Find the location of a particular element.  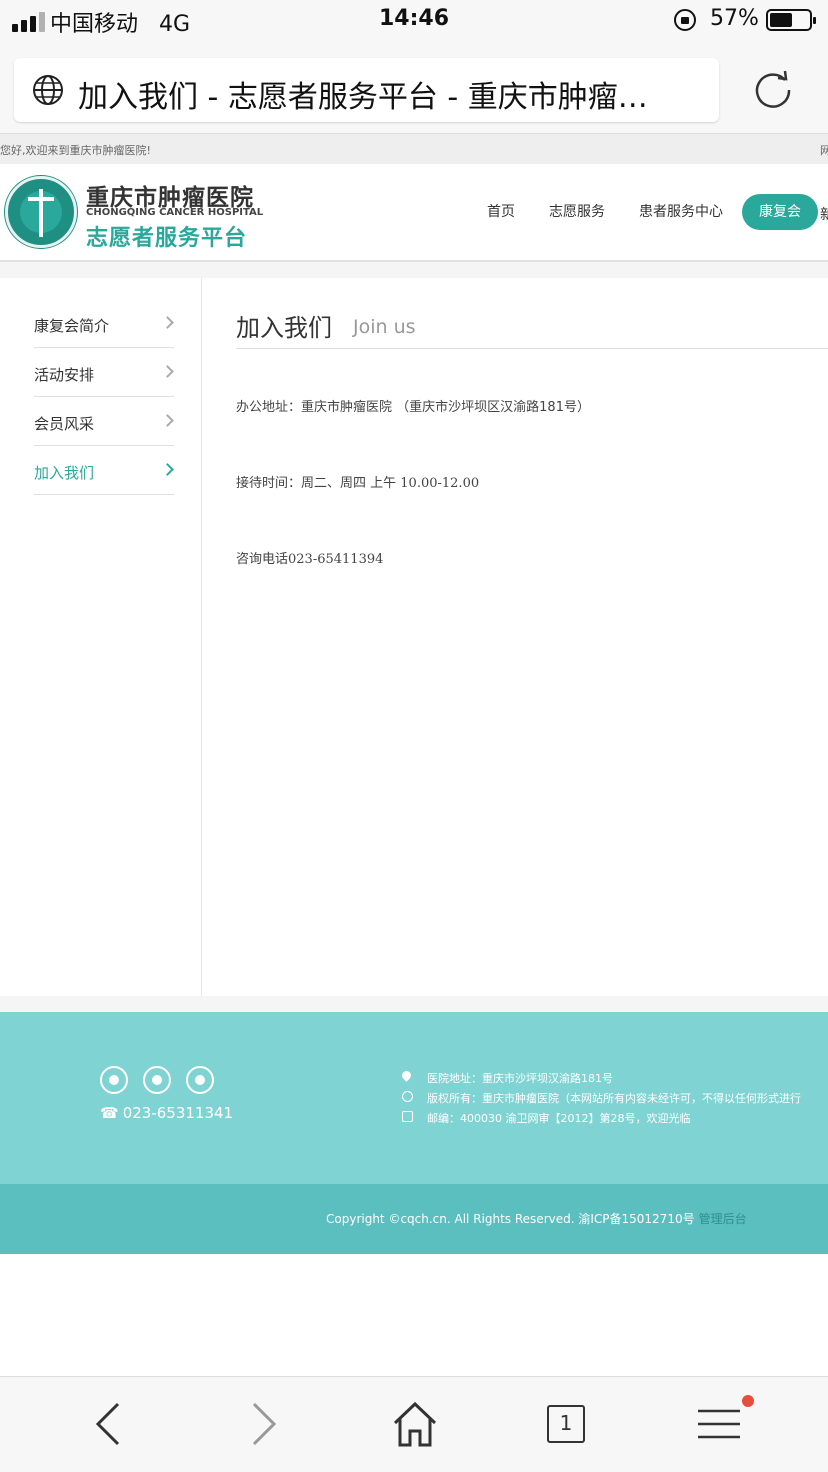

battery-fill is located at coordinates (781, 20).